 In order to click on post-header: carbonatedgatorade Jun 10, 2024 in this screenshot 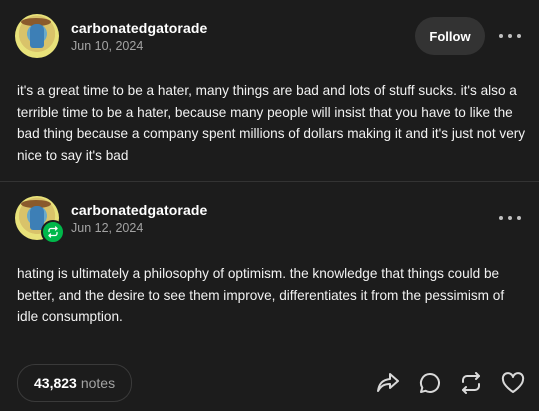, I will do `click(111, 36)`.